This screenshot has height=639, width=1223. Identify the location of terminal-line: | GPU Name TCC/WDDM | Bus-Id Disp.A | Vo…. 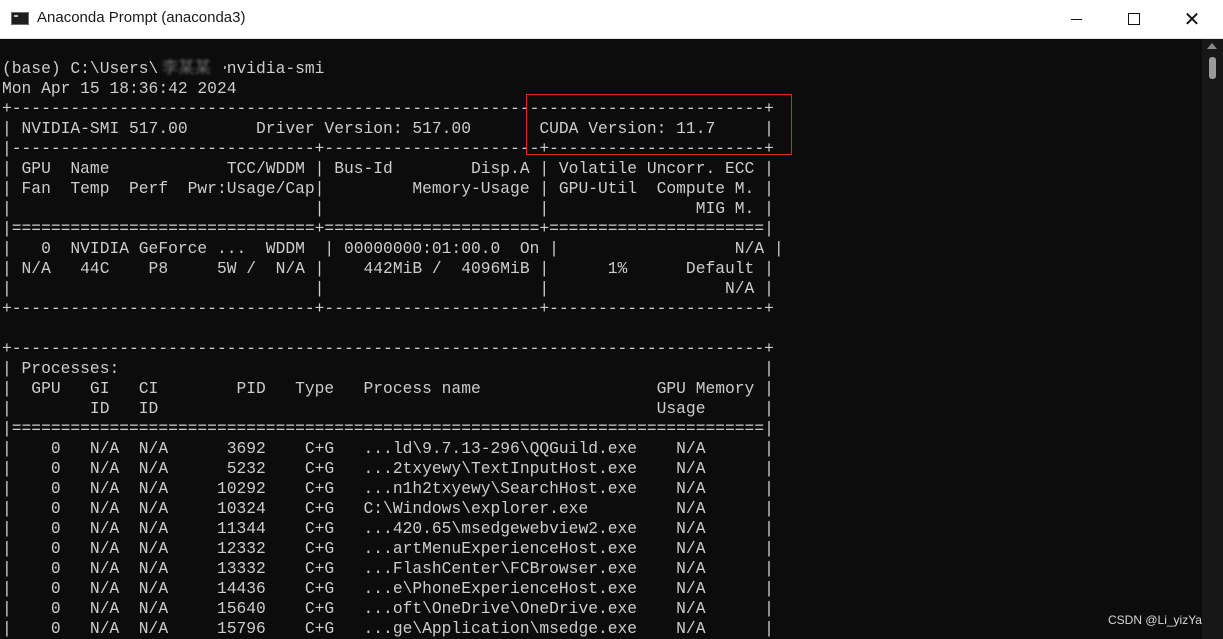
(388, 168).